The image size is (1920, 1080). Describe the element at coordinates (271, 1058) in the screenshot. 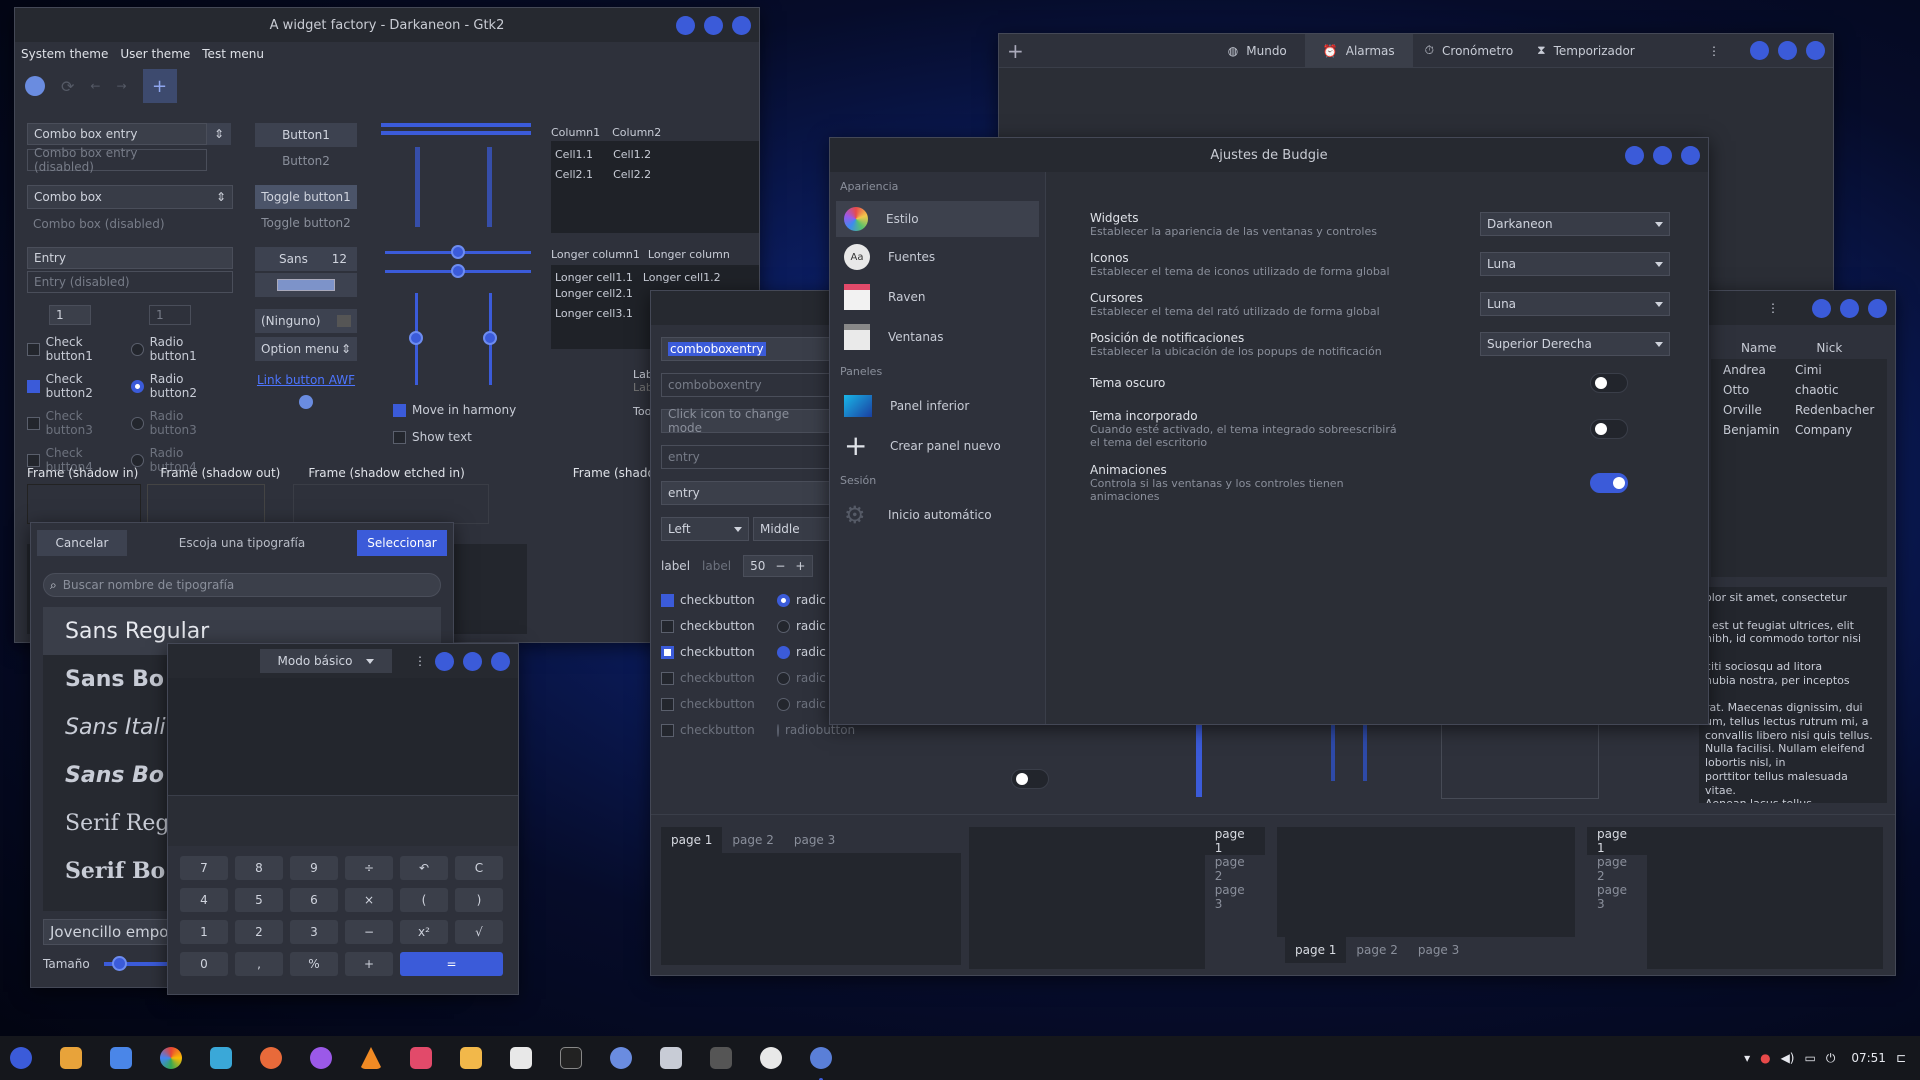

I see `firefox-icon` at that location.